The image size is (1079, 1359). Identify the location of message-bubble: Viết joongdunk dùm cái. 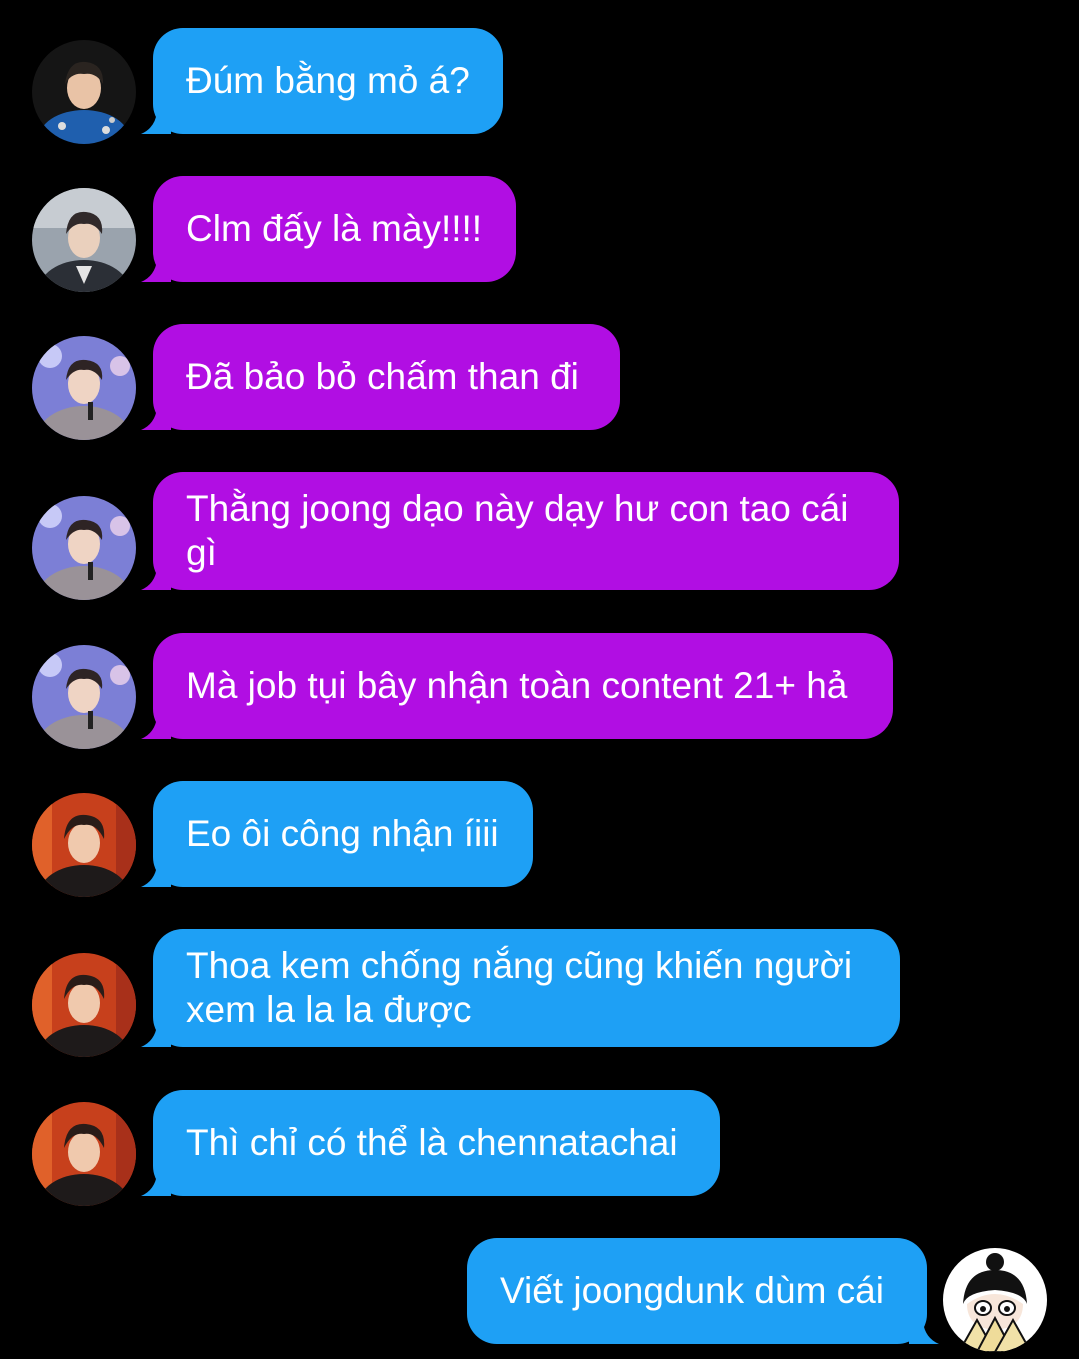
(703, 1291).